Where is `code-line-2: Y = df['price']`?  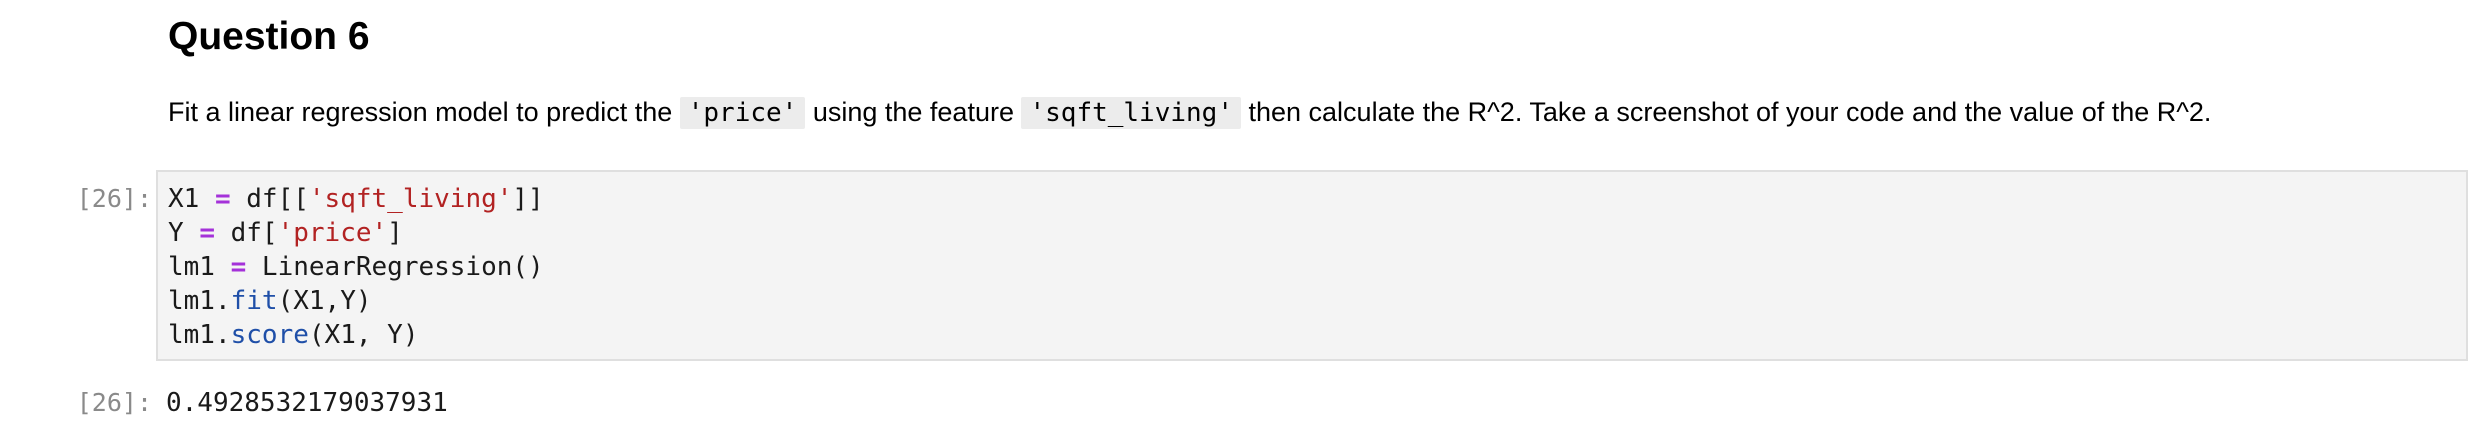
code-line-2: Y = df['price'] is located at coordinates (285, 233).